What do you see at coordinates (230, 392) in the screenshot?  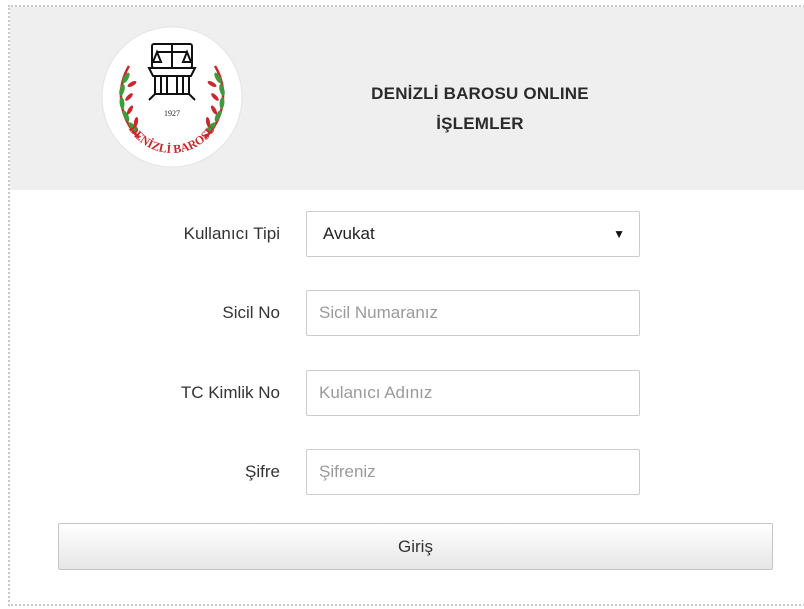 I see `tc-id-label: TC Kimlik No` at bounding box center [230, 392].